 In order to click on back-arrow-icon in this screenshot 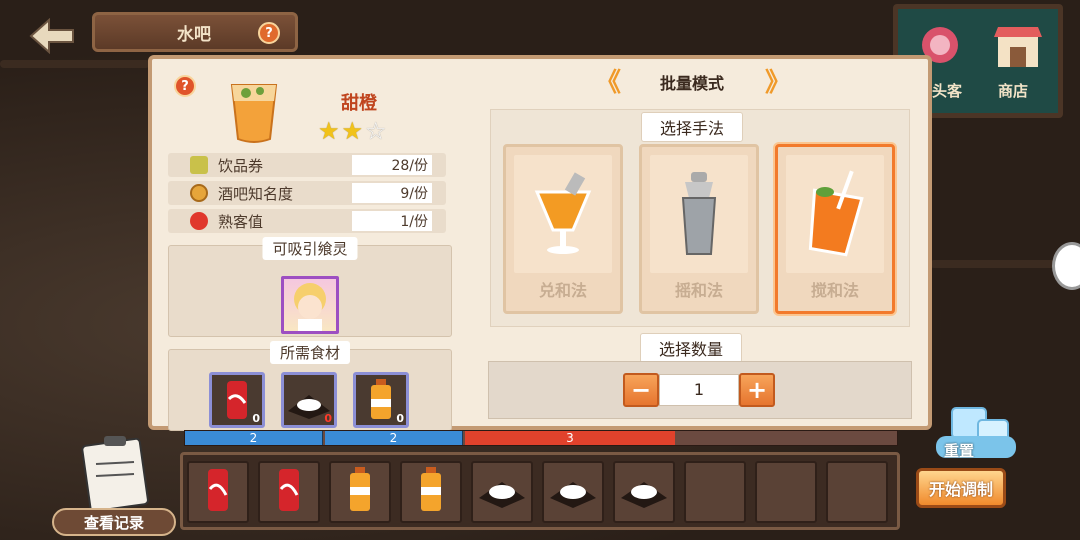, I will do `click(51, 36)`.